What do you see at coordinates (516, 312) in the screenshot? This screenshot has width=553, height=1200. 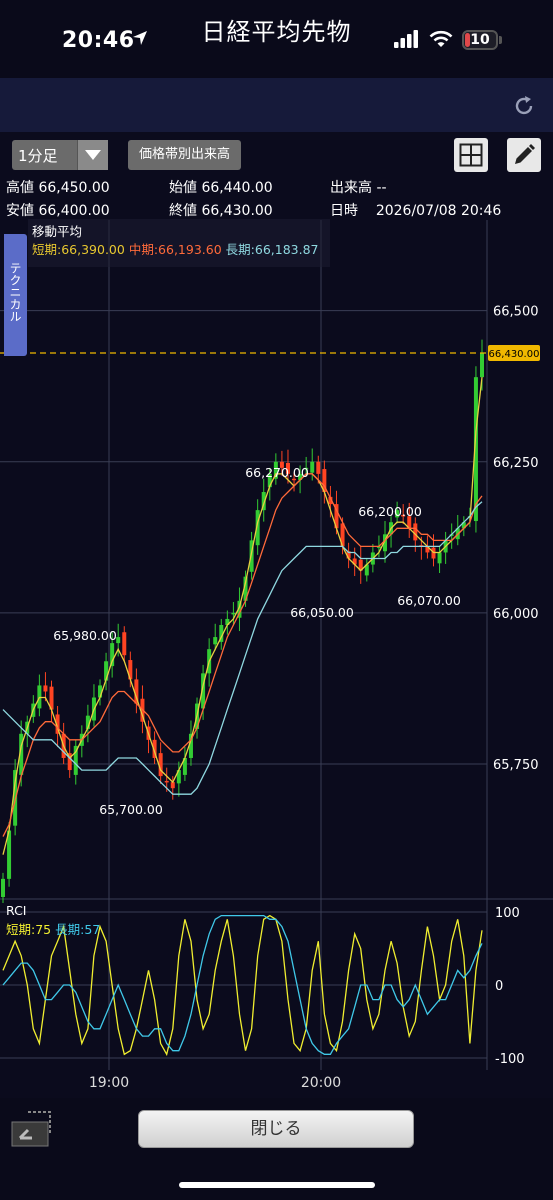 I see `y-tick-label: 66,500` at bounding box center [516, 312].